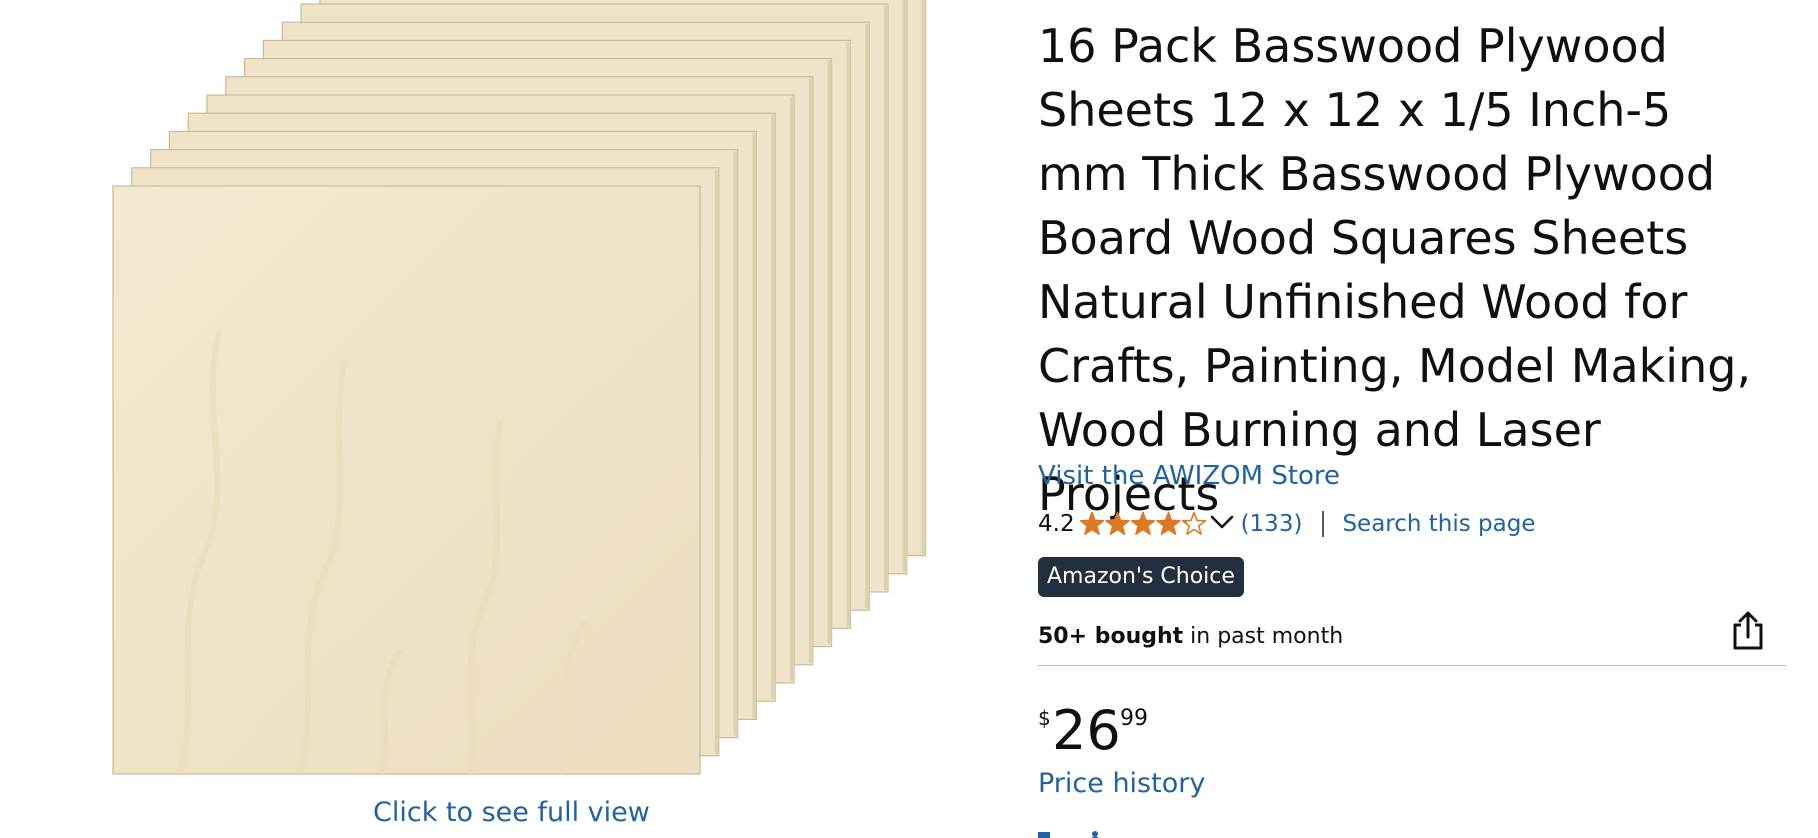 This screenshot has height=838, width=1818. What do you see at coordinates (1068, 834) in the screenshot?
I see `cut-off-content` at bounding box center [1068, 834].